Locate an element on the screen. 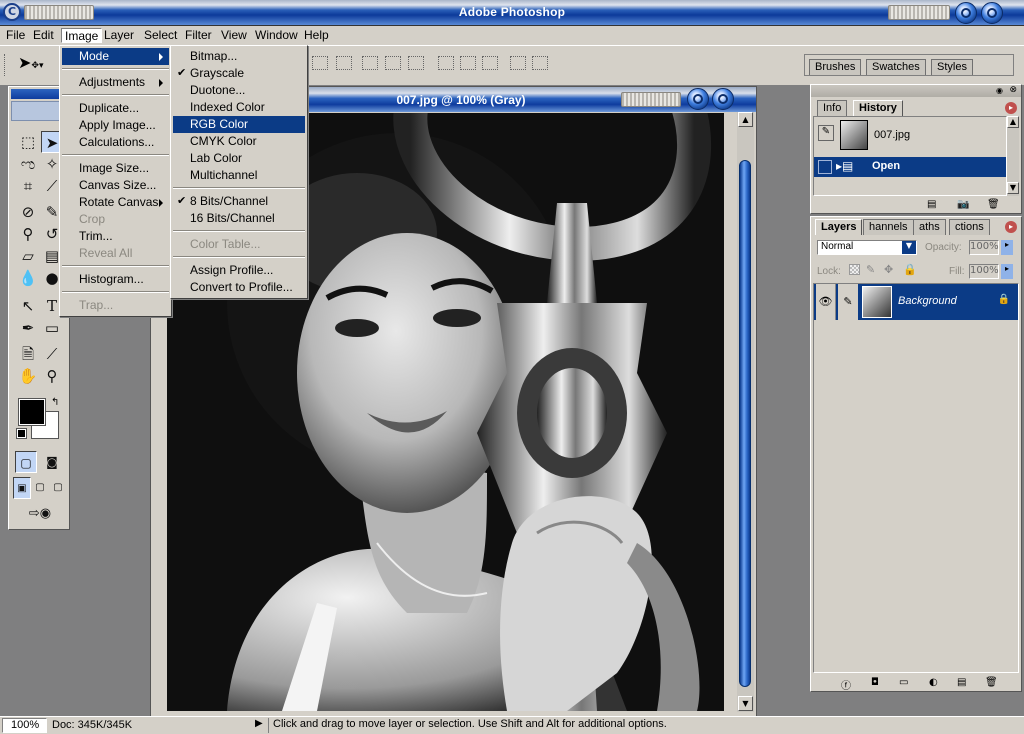 Image resolution: width=1024 pixels, height=734 pixels. layer-style-icon: ⓕ is located at coordinates (846, 684).